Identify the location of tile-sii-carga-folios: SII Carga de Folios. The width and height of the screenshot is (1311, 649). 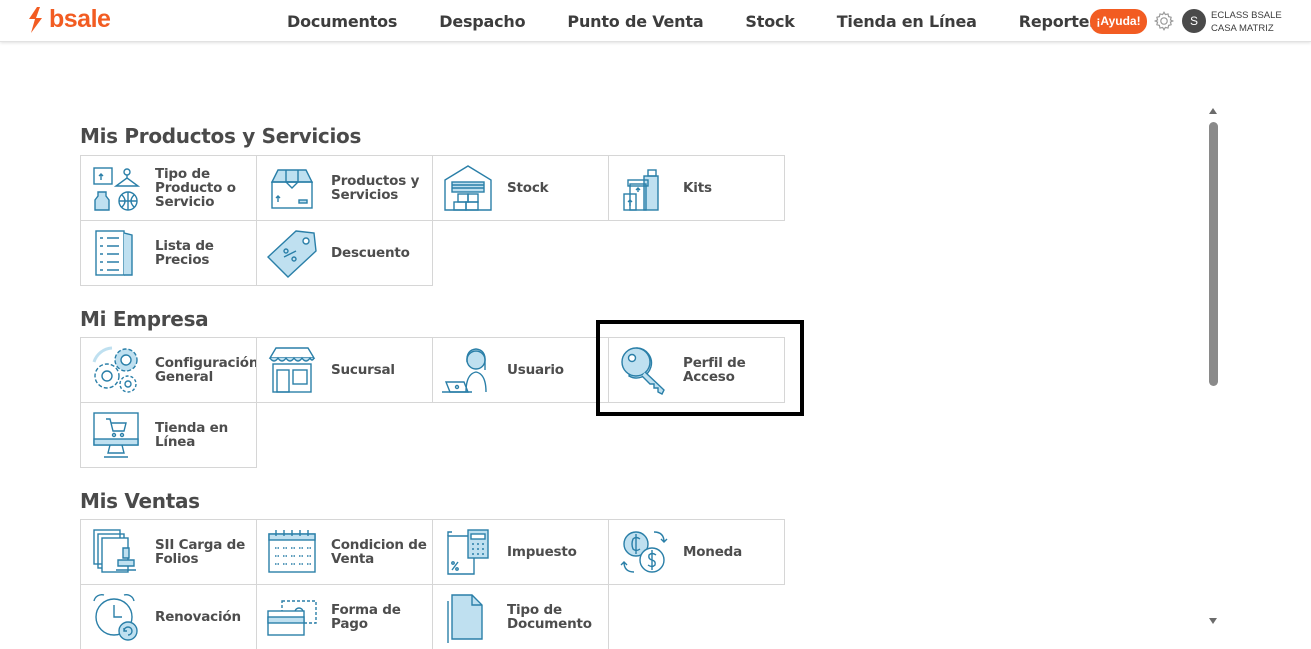
(168, 552).